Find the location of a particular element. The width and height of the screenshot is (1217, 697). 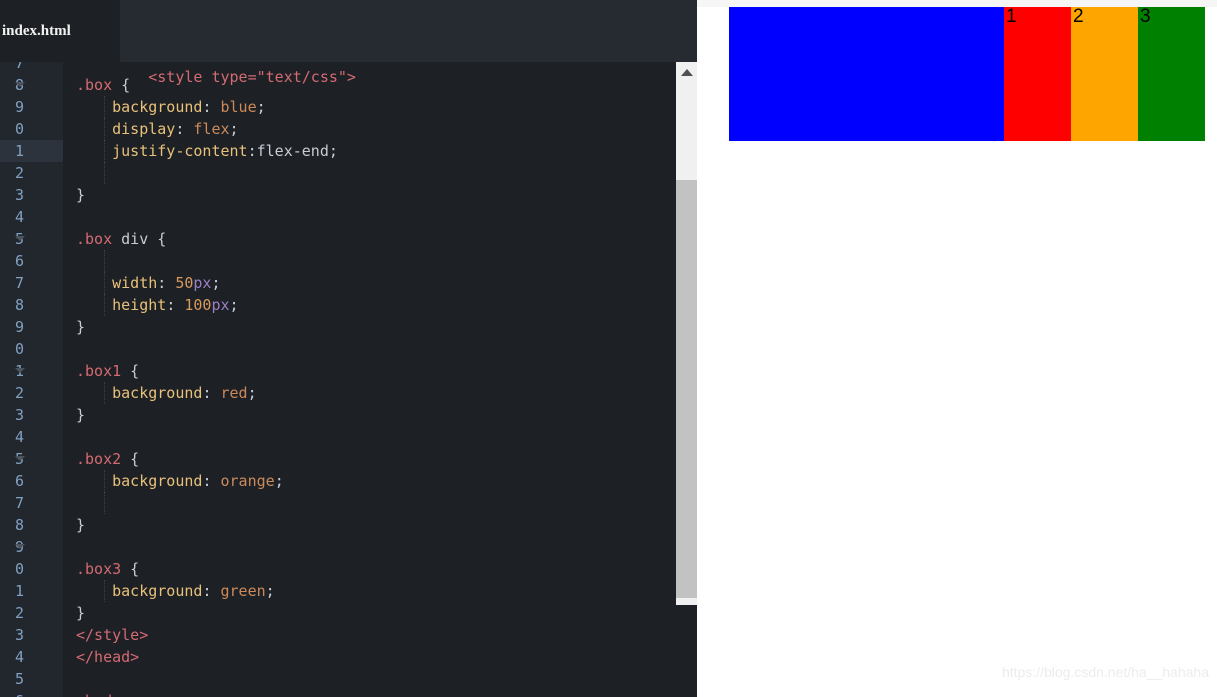

code-line: .box1 { is located at coordinates (373, 371).